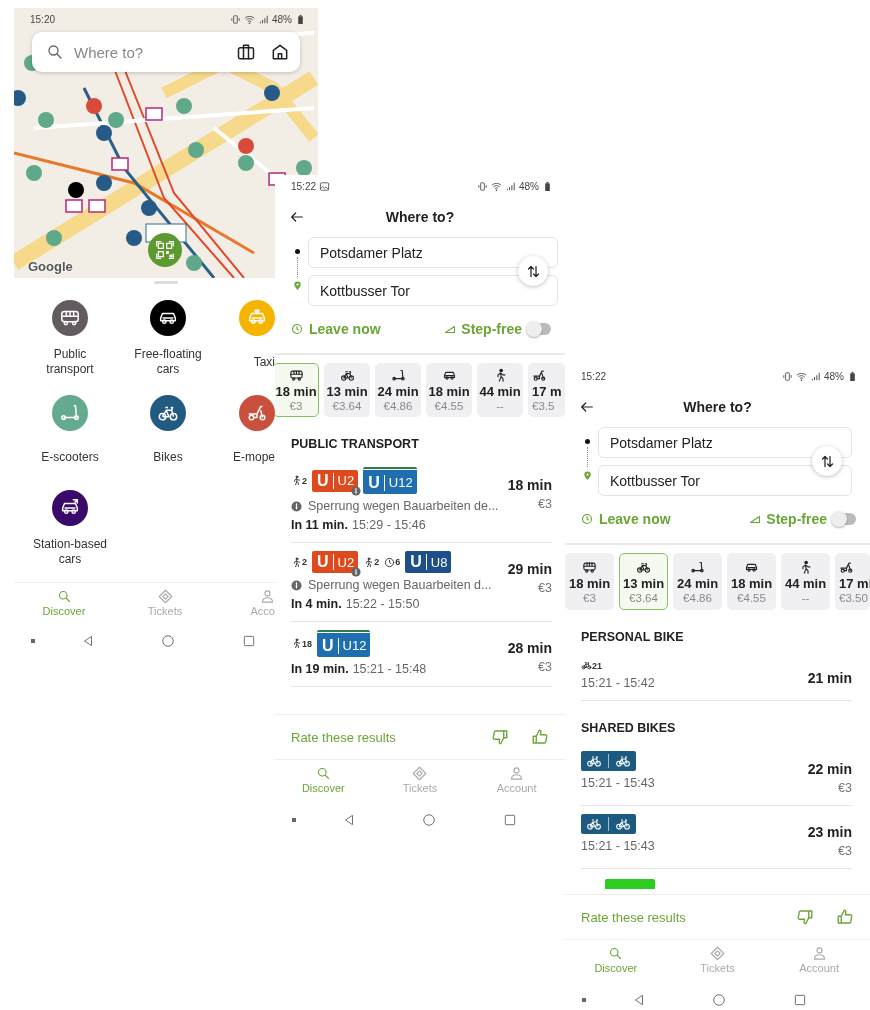 Image resolution: width=870 pixels, height=1010 pixels. Describe the element at coordinates (421, 654) in the screenshot. I see `route-option: 18 U U12 In 19 min. 15:21 - 15:48 28 min €3` at that location.